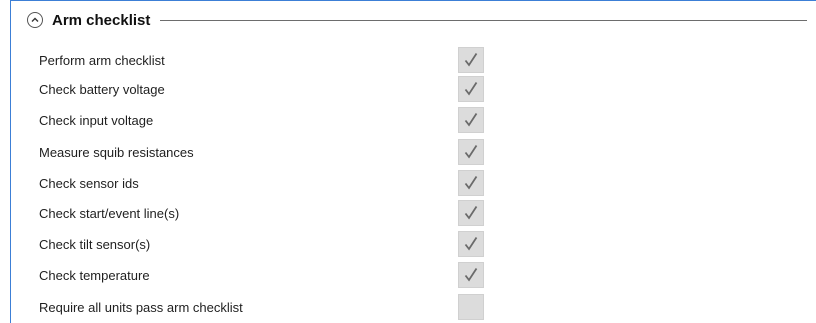 Image resolution: width=816 pixels, height=323 pixels. What do you see at coordinates (116, 152) in the screenshot?
I see `row-label: Measure squib resistances` at bounding box center [116, 152].